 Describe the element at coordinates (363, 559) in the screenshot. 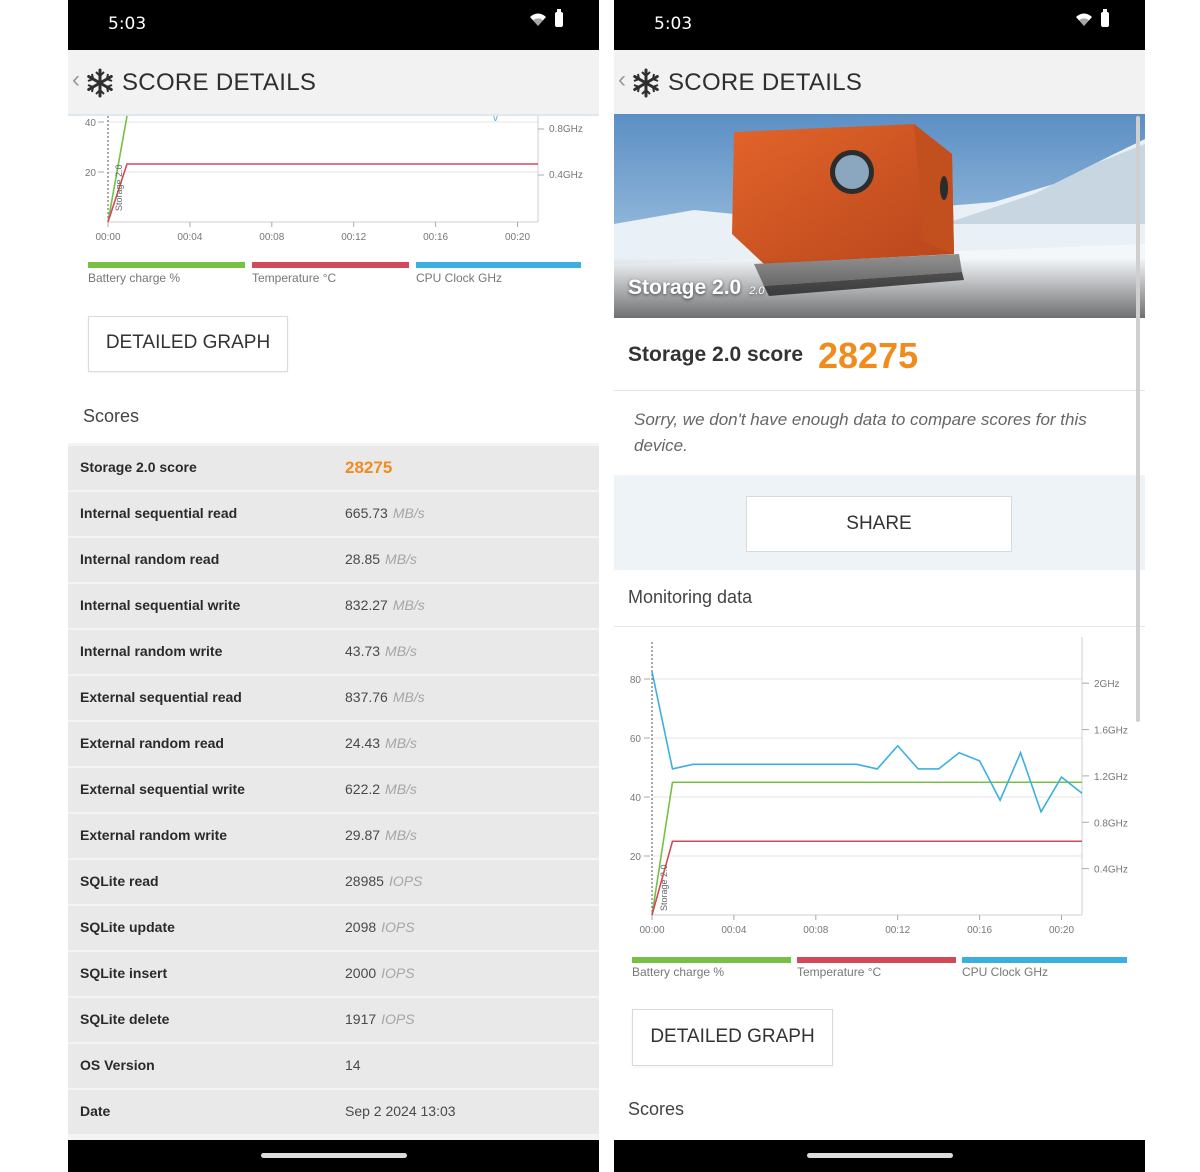

I see `score-row-number: 28.85` at that location.